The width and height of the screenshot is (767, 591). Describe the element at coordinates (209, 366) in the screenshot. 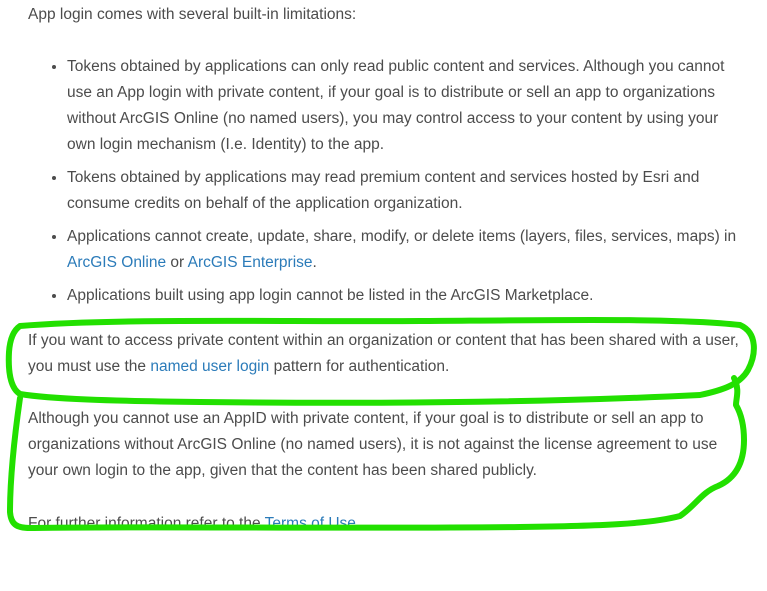

I see `named-user-login-link: named user login` at that location.